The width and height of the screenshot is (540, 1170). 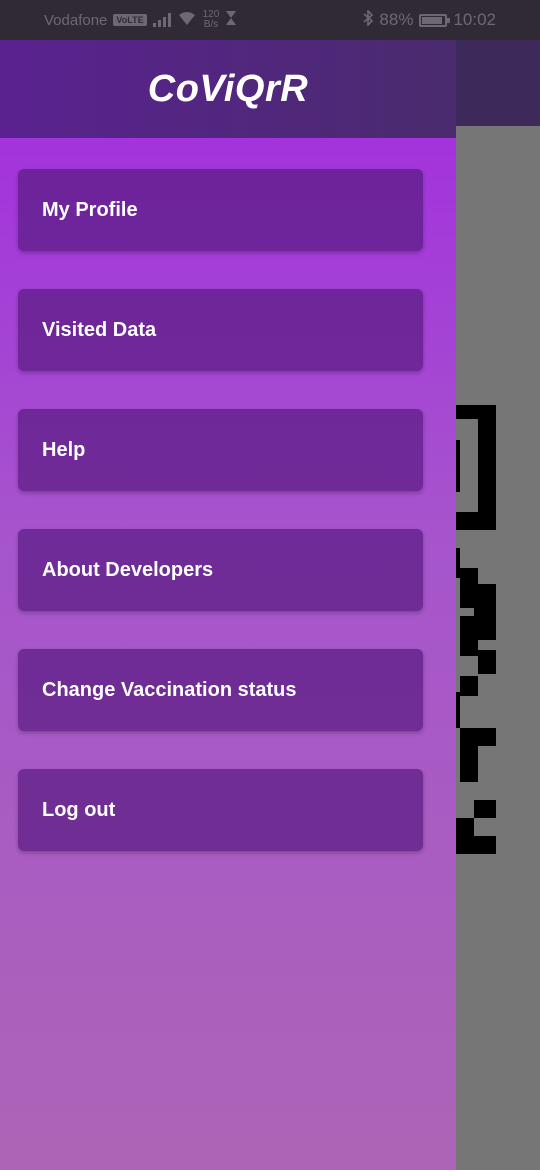 What do you see at coordinates (64, 449) in the screenshot?
I see `menu-item-label: Help` at bounding box center [64, 449].